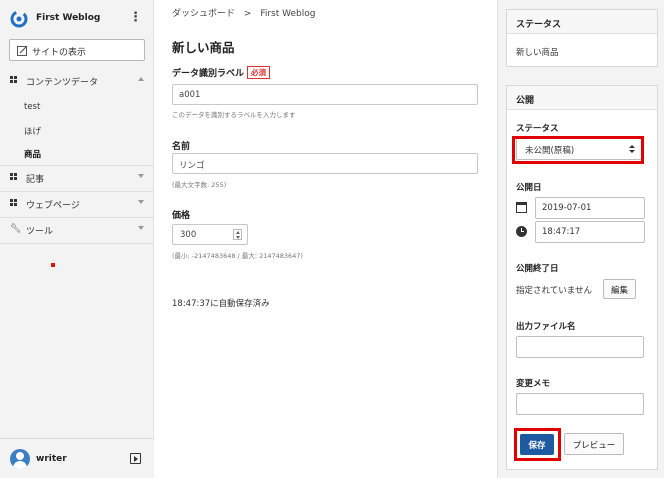 The width and height of the screenshot is (664, 478). Describe the element at coordinates (199, 185) in the screenshot. I see `name-help: (最大文字数: 255)` at that location.